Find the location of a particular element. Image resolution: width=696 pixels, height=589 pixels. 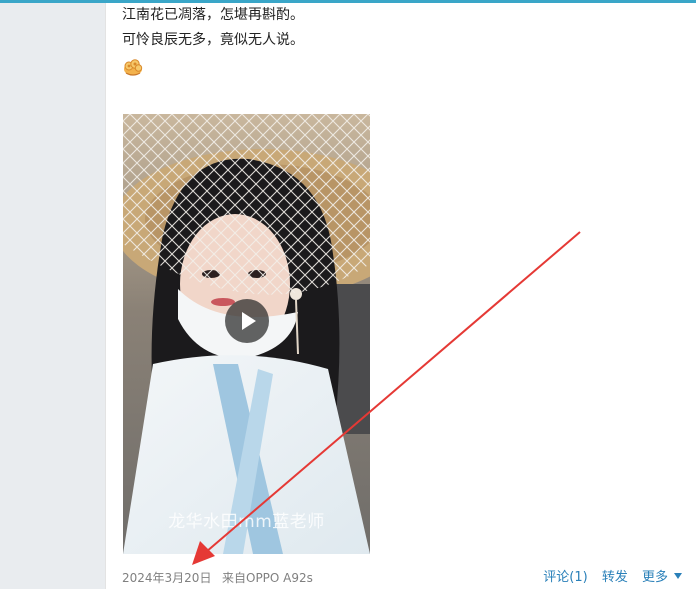

repost-link: 转发 is located at coordinates (615, 578).